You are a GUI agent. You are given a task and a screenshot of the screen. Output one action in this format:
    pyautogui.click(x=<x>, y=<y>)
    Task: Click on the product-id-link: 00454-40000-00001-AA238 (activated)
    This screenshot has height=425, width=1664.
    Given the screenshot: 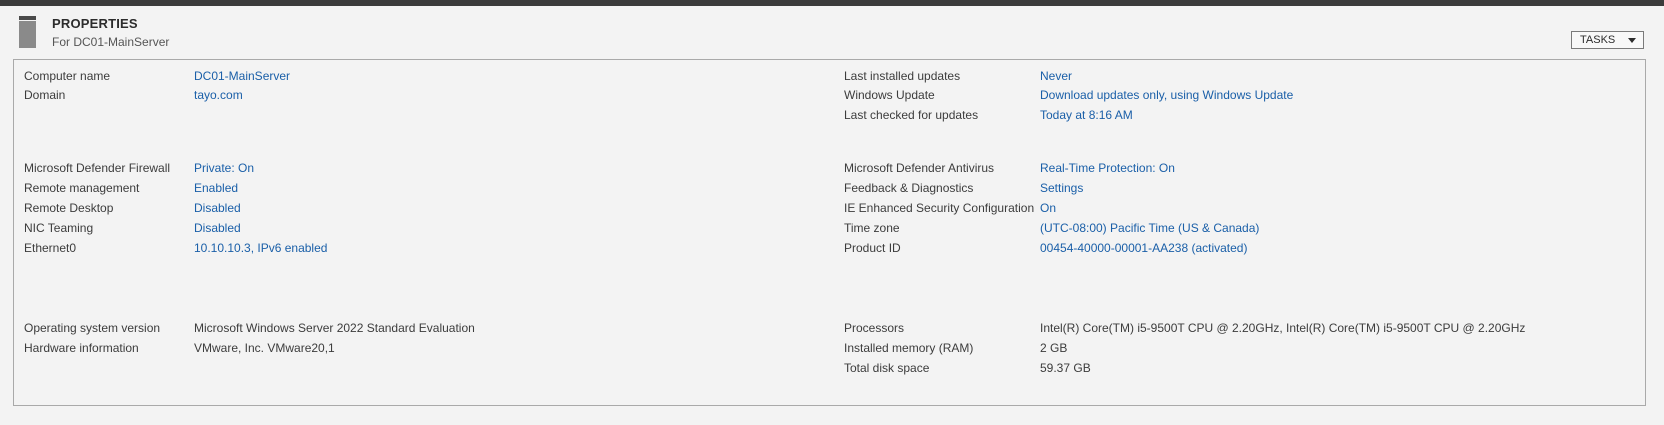 What is the action you would take?
    pyautogui.click(x=1143, y=248)
    